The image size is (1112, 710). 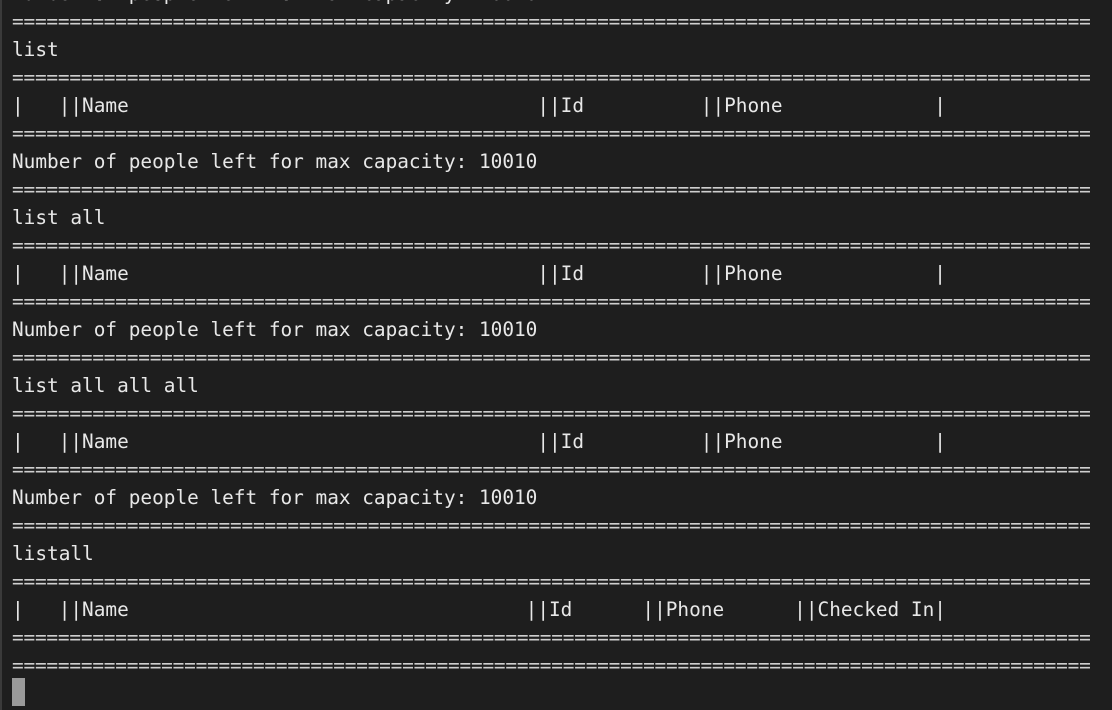 What do you see at coordinates (35, 49) in the screenshot?
I see `command-line: list` at bounding box center [35, 49].